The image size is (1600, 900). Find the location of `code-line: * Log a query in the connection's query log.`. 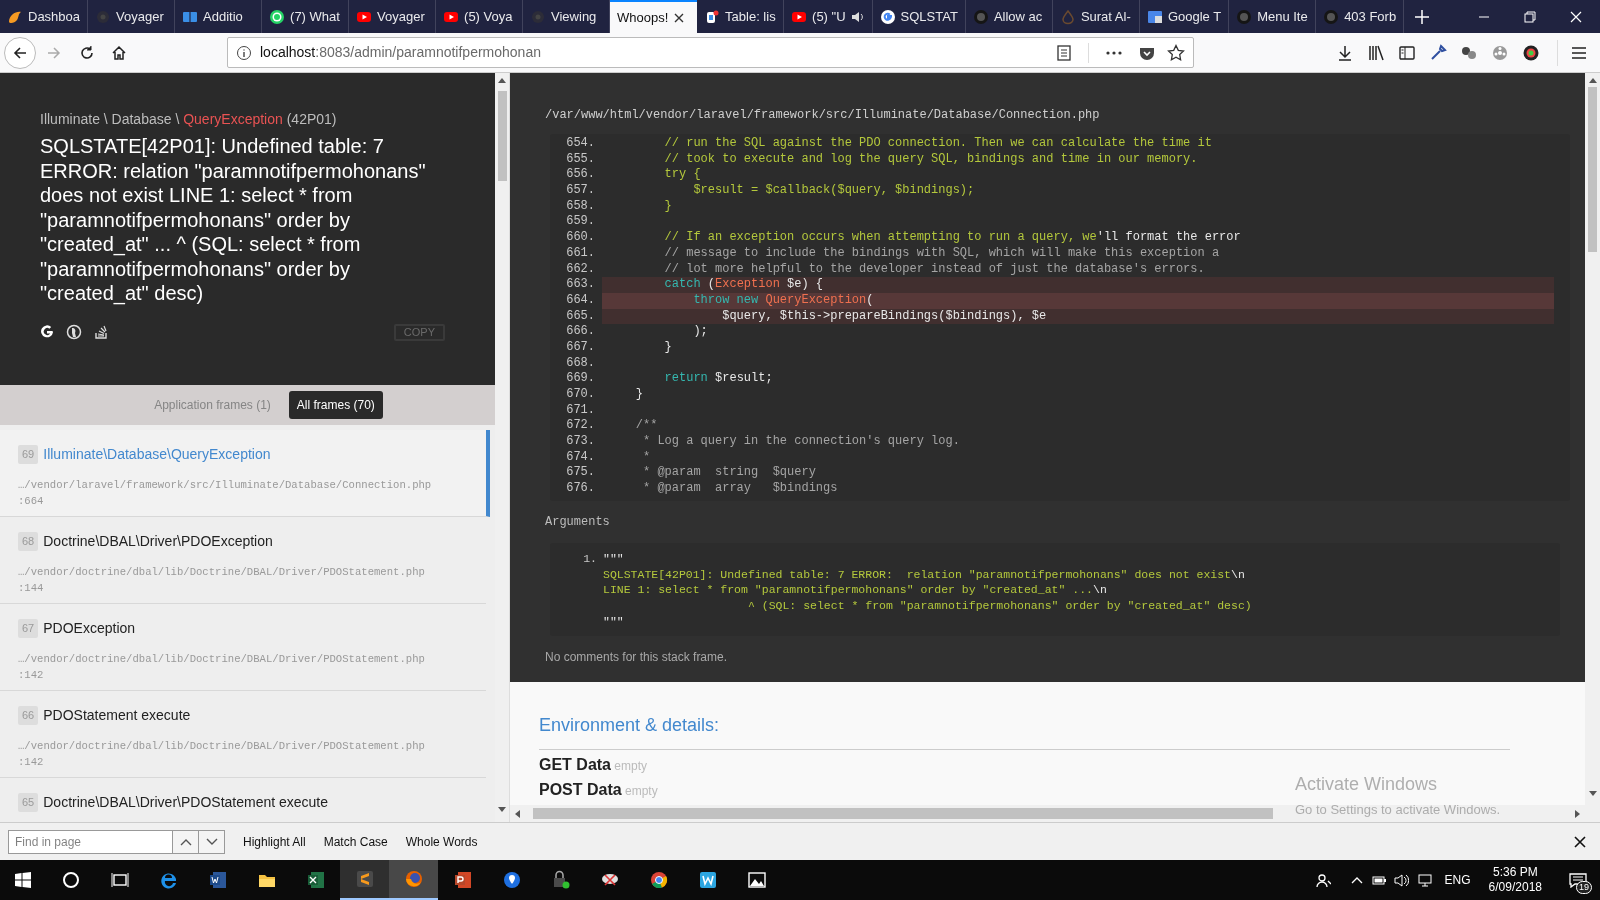

code-line: * Log a query in the connection's query log. is located at coordinates (801, 442).